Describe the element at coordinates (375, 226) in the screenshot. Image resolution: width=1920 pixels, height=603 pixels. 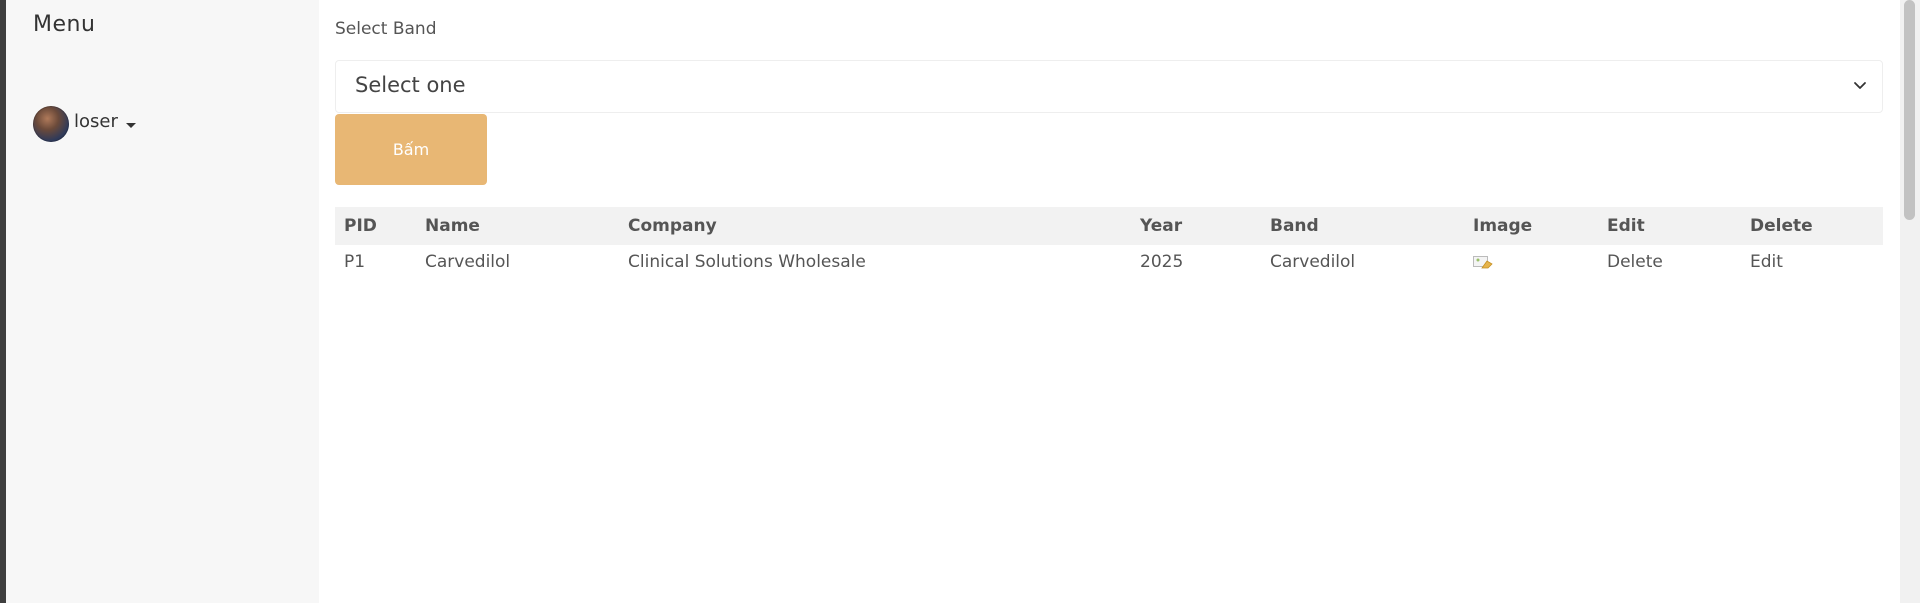
I see `col-header-pid: PID` at that location.